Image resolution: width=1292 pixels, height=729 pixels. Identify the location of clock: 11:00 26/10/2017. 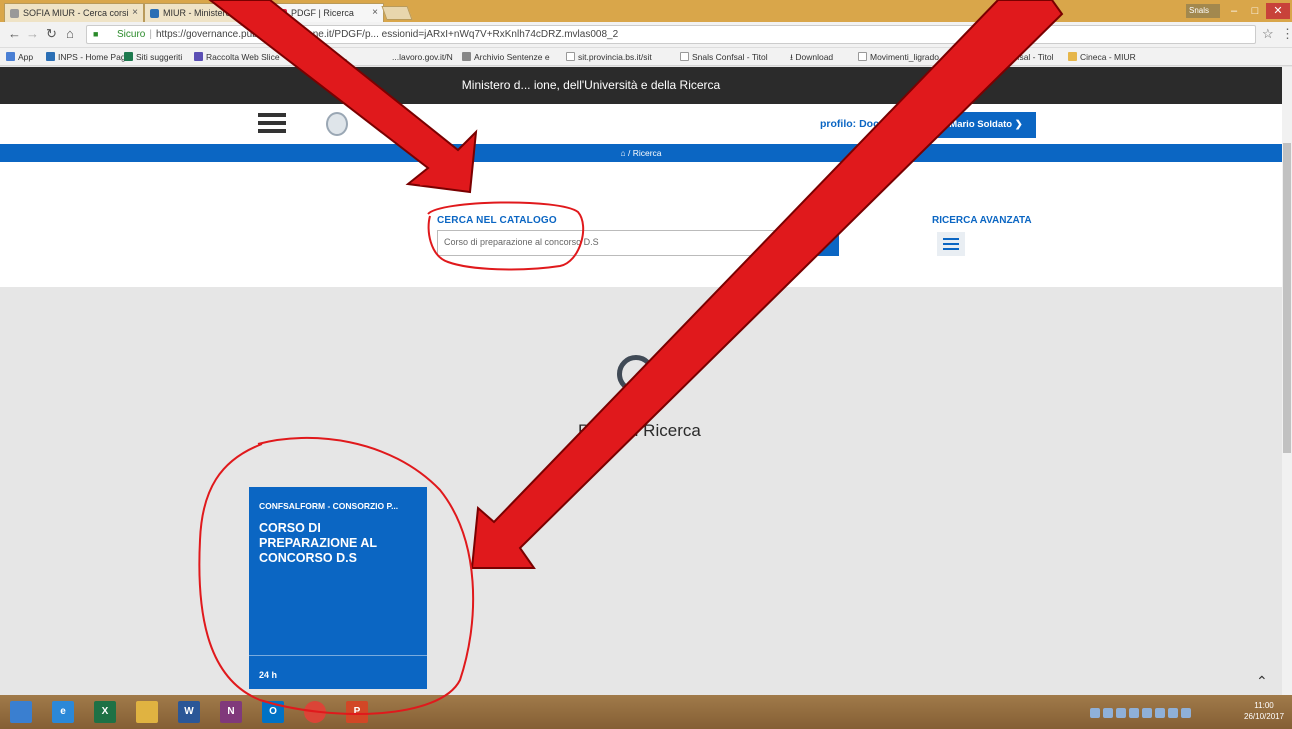
(1264, 711).